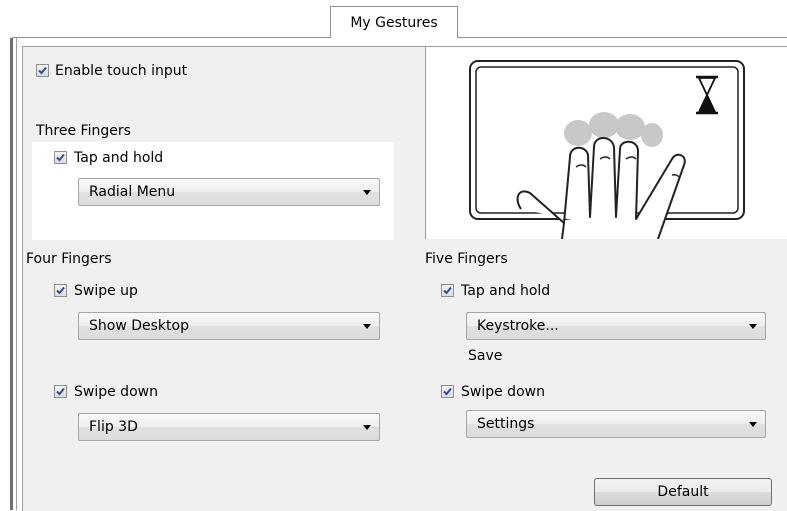 This screenshot has width=787, height=511. What do you see at coordinates (132, 192) in the screenshot?
I see `select-value: Radial Menu` at bounding box center [132, 192].